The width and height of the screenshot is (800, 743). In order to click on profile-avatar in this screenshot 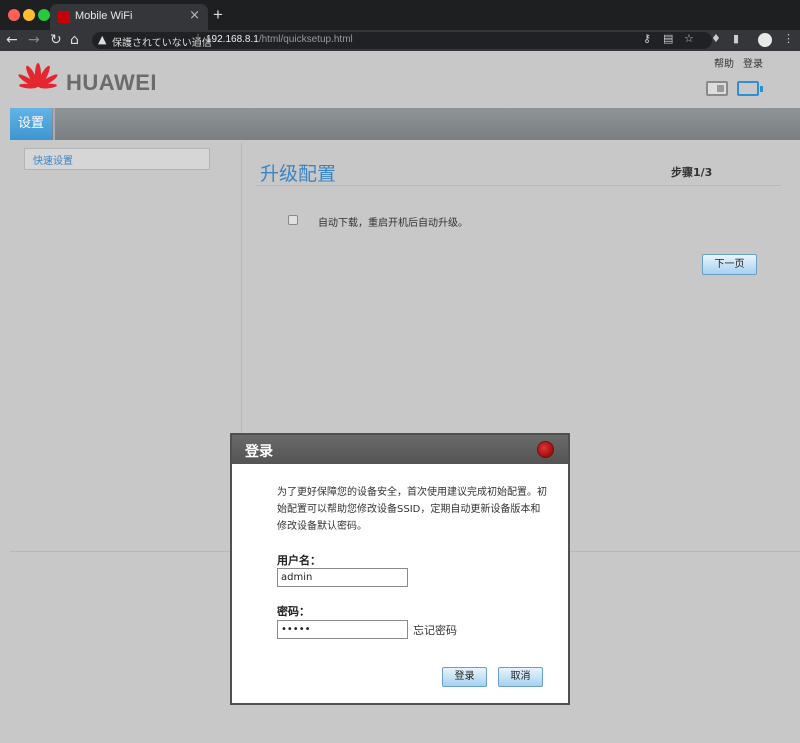, I will do `click(765, 40)`.